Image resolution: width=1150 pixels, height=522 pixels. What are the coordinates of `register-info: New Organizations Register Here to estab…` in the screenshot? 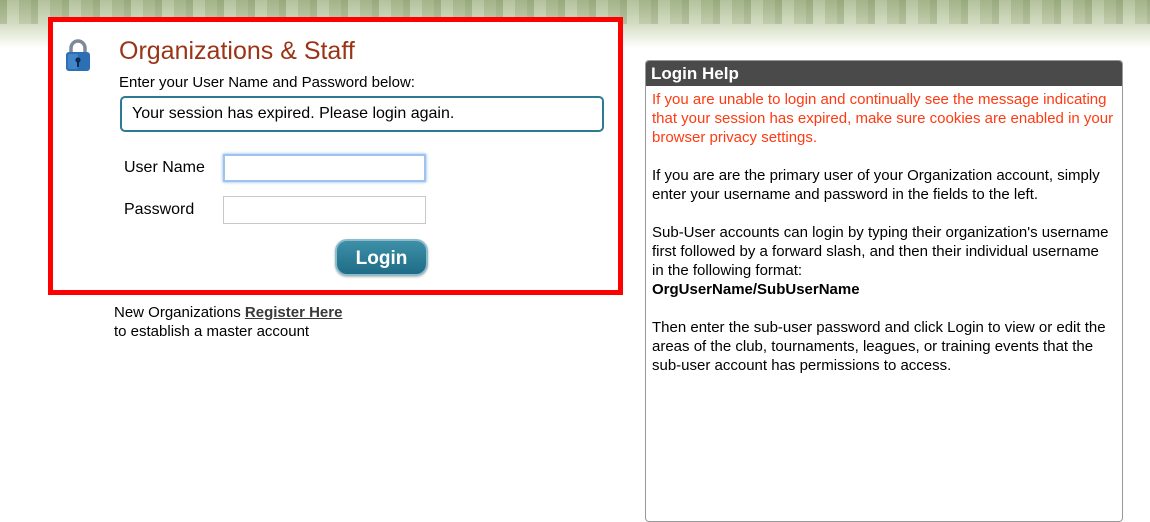 It's located at (228, 322).